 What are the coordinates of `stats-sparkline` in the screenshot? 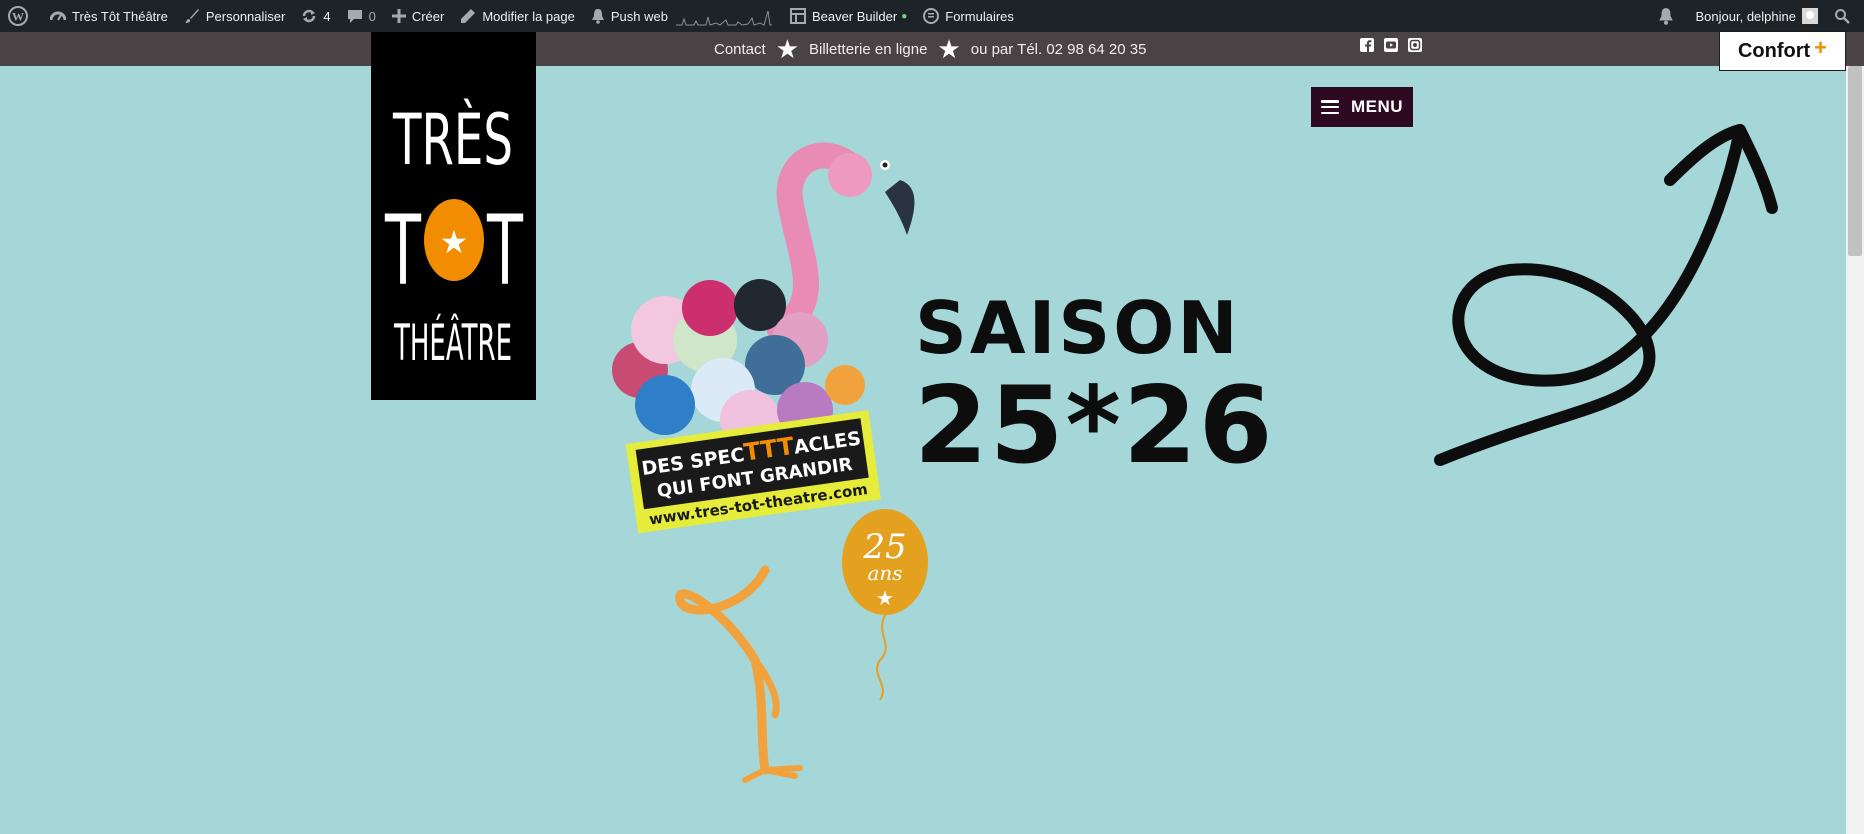 It's located at (723, 16).